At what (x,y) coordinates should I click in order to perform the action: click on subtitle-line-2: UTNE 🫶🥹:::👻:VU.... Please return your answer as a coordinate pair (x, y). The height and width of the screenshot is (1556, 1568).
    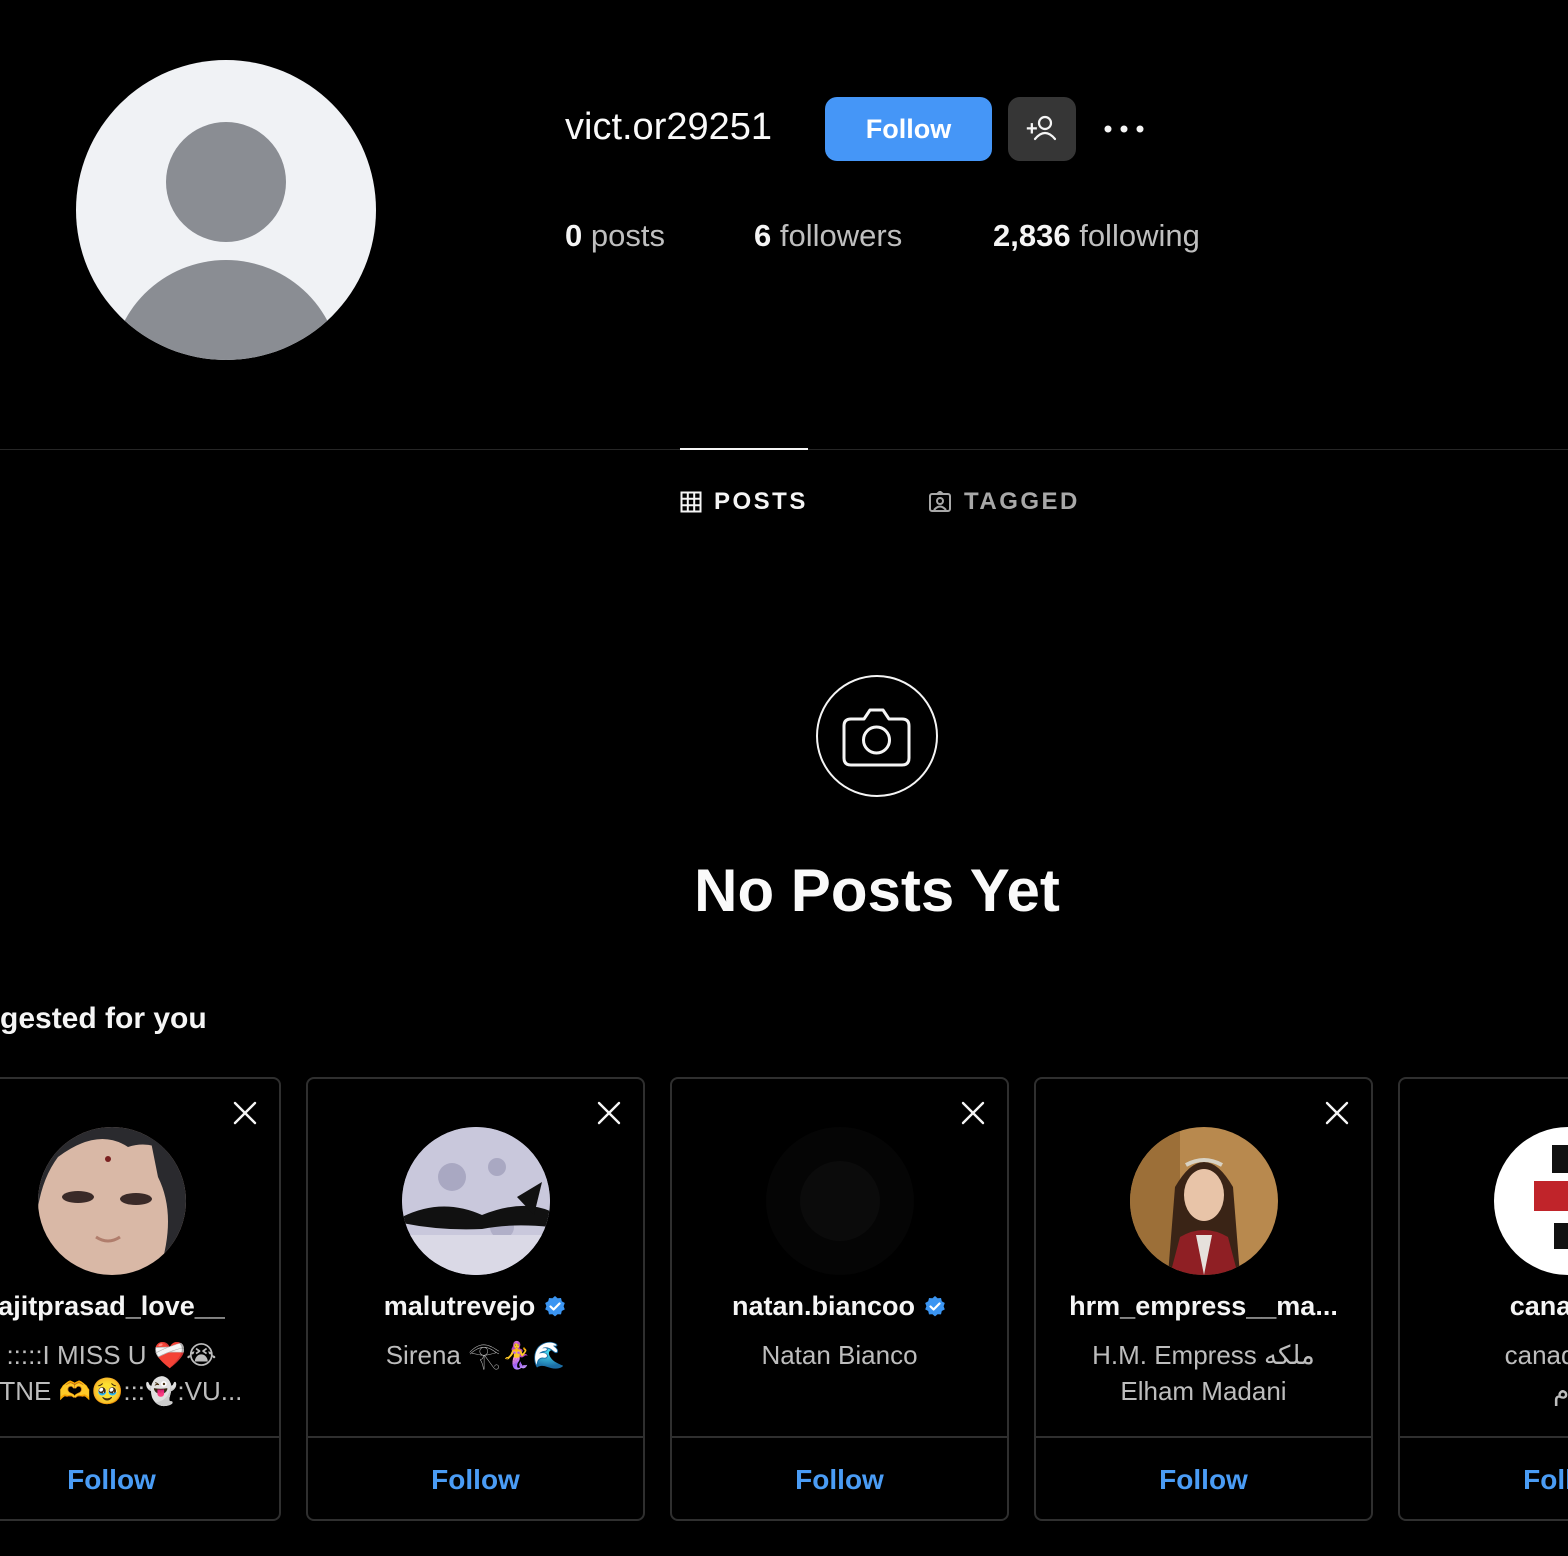
    Looking at the image, I should click on (121, 1391).